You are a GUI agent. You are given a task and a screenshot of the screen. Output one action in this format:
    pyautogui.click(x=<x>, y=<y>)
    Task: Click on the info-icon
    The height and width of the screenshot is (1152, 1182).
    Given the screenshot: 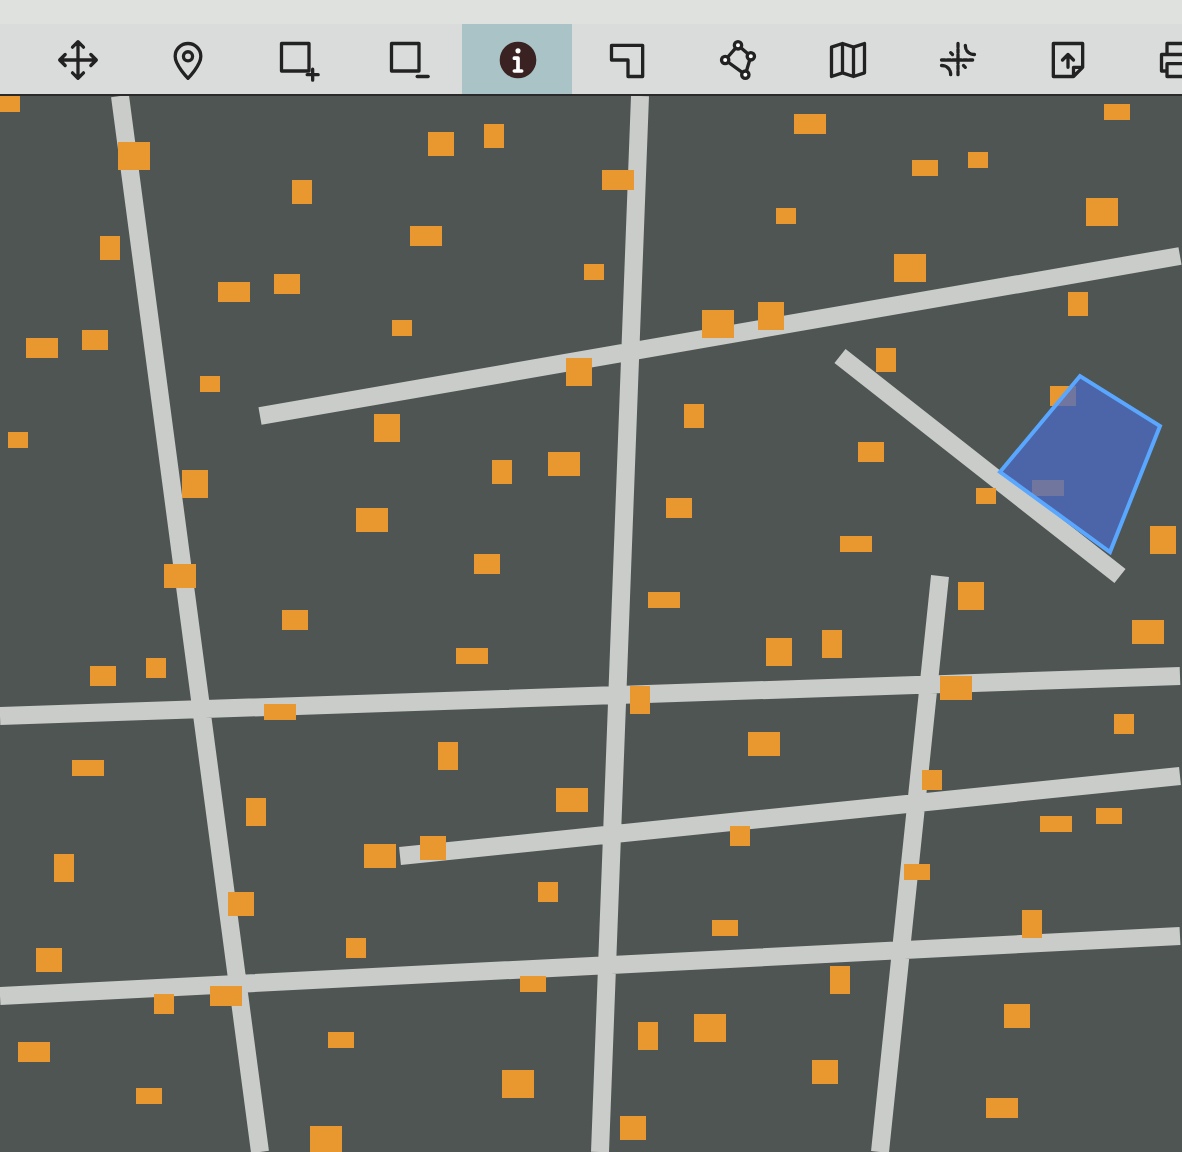 What is the action you would take?
    pyautogui.click(x=517, y=59)
    